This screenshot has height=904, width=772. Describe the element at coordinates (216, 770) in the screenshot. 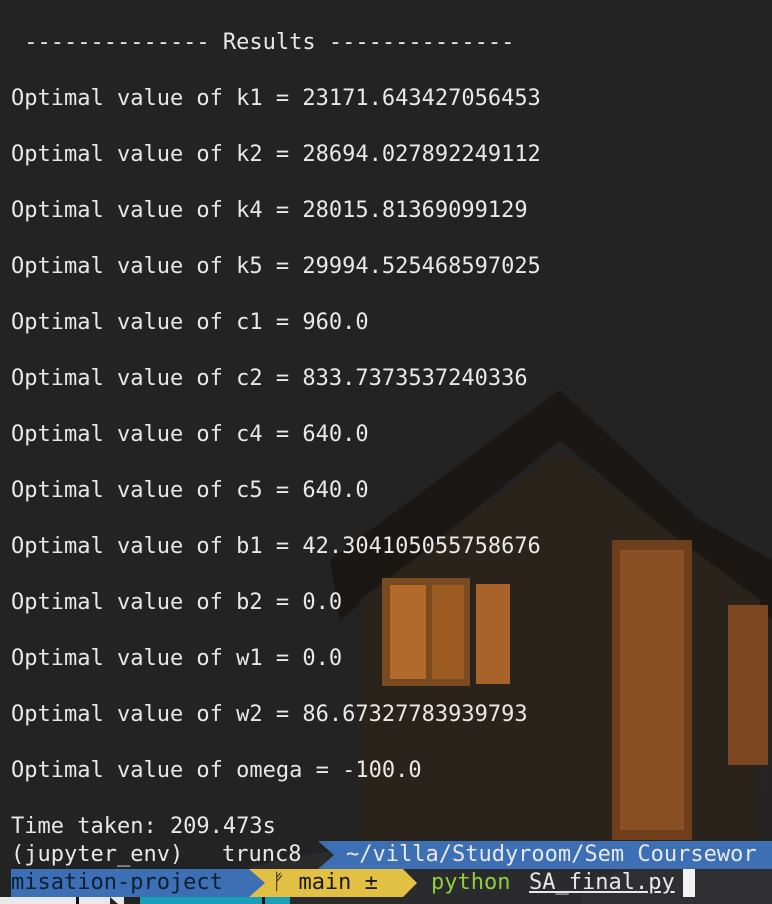

I see `result-line: Optimal value of omega = -100.0` at that location.